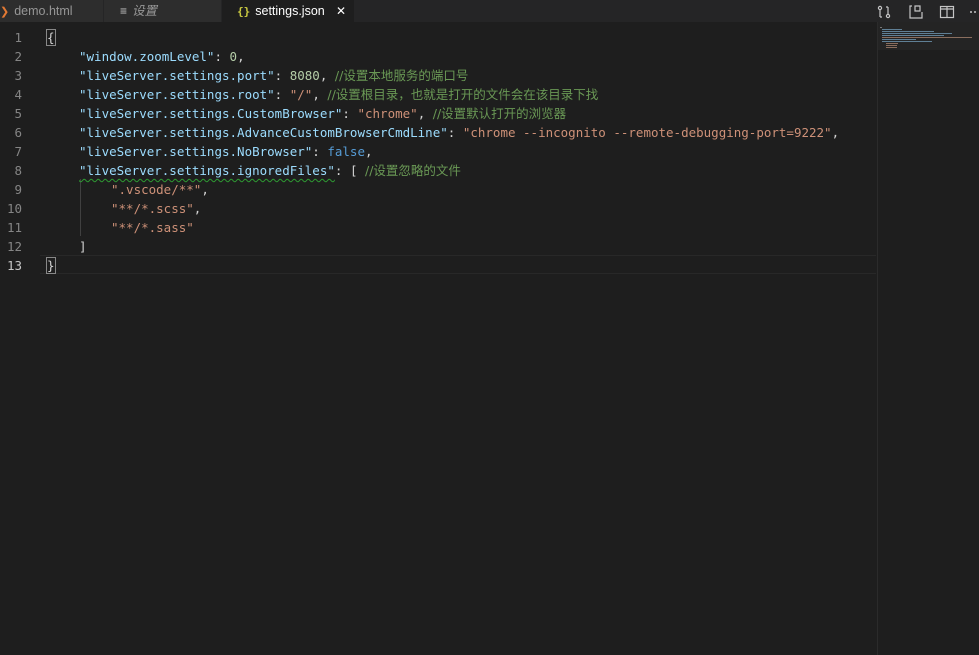 This screenshot has height=655, width=979. I want to click on json-key-warning: "liveServer.settings.ignoredFiles", so click(207, 170).